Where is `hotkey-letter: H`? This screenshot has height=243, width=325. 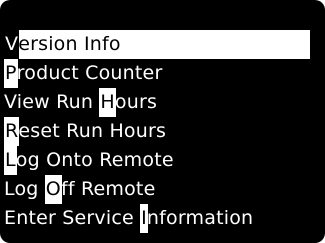 hotkey-letter: H is located at coordinates (107, 102).